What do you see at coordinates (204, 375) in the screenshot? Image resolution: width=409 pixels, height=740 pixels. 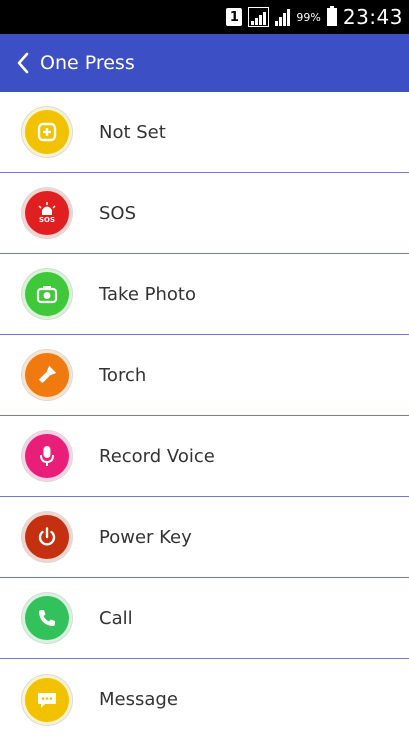 I see `list-item-torch: Torch` at bounding box center [204, 375].